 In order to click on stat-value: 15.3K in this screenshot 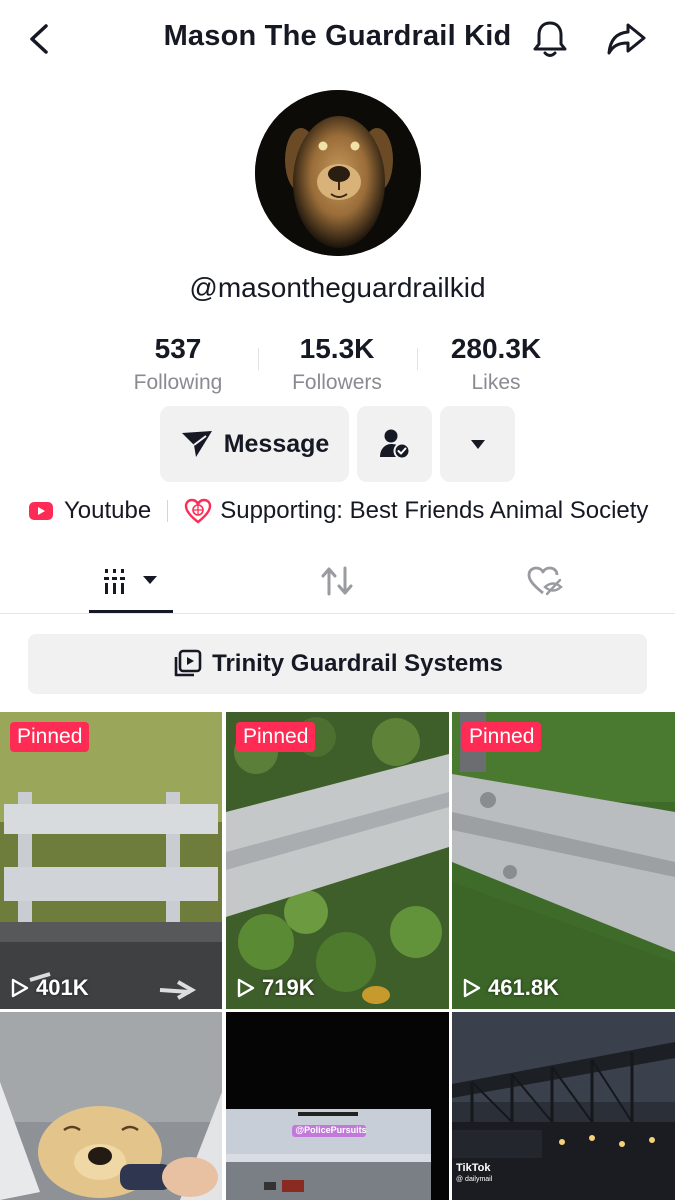, I will do `click(337, 348)`.